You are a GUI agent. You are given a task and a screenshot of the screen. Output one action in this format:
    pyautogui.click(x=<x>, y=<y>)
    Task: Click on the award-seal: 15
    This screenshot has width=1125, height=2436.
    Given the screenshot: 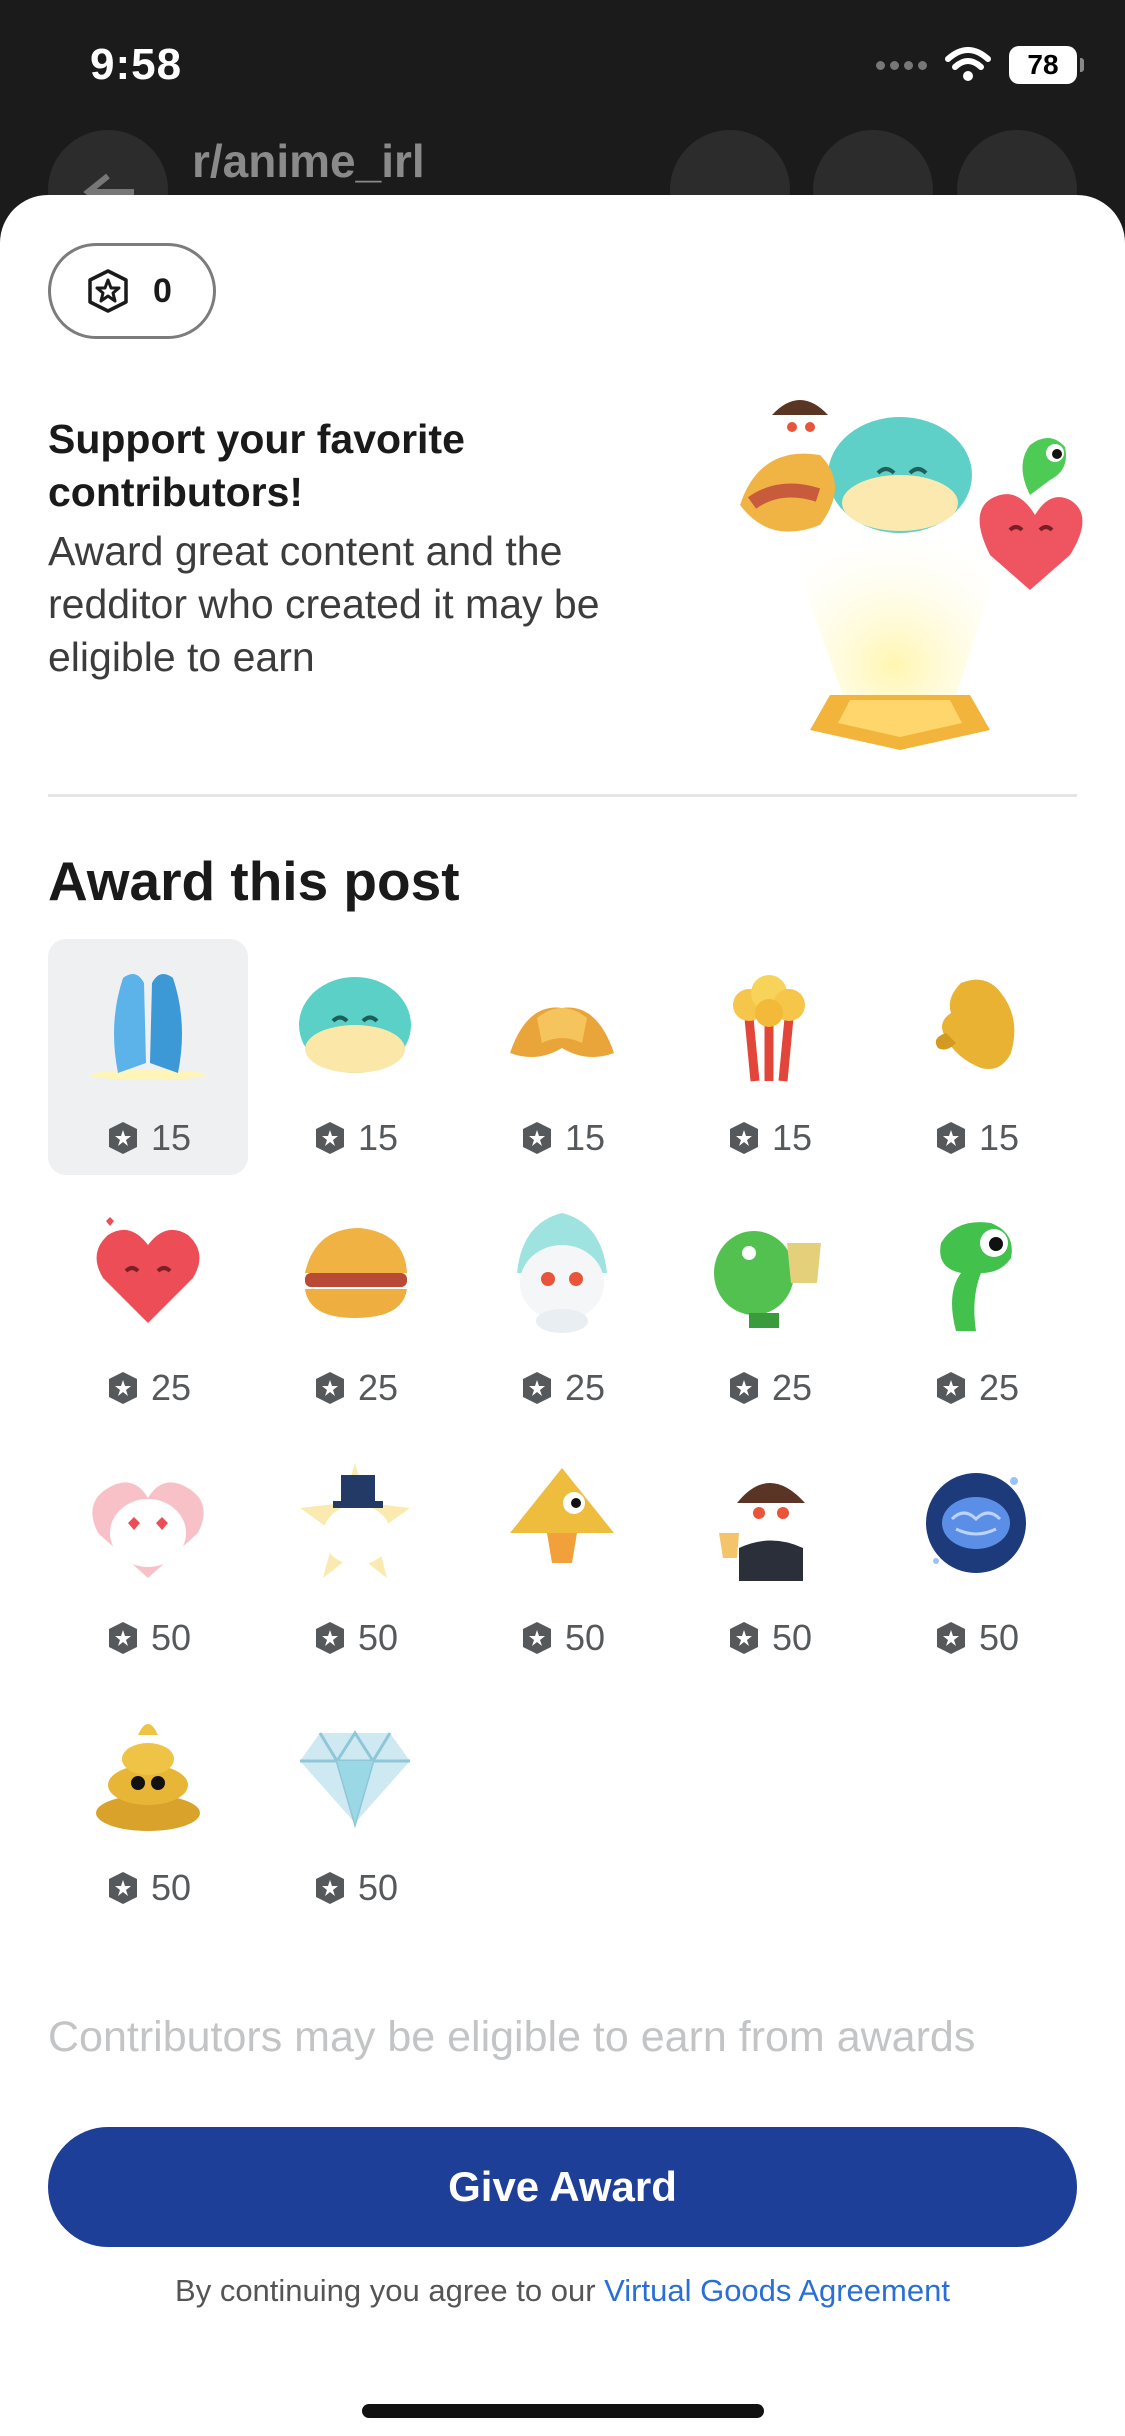 What is the action you would take?
    pyautogui.click(x=355, y=1057)
    